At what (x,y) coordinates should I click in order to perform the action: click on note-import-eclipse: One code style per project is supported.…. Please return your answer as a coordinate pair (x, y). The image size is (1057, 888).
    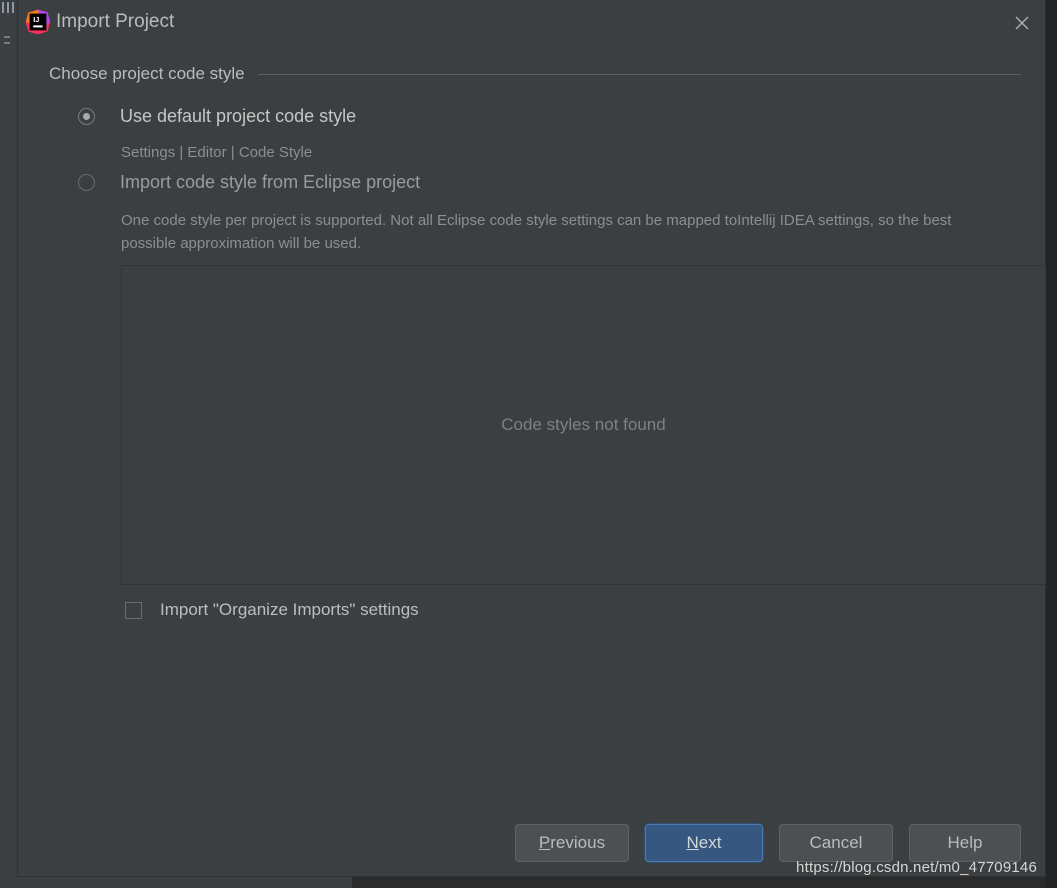
    Looking at the image, I should click on (536, 232).